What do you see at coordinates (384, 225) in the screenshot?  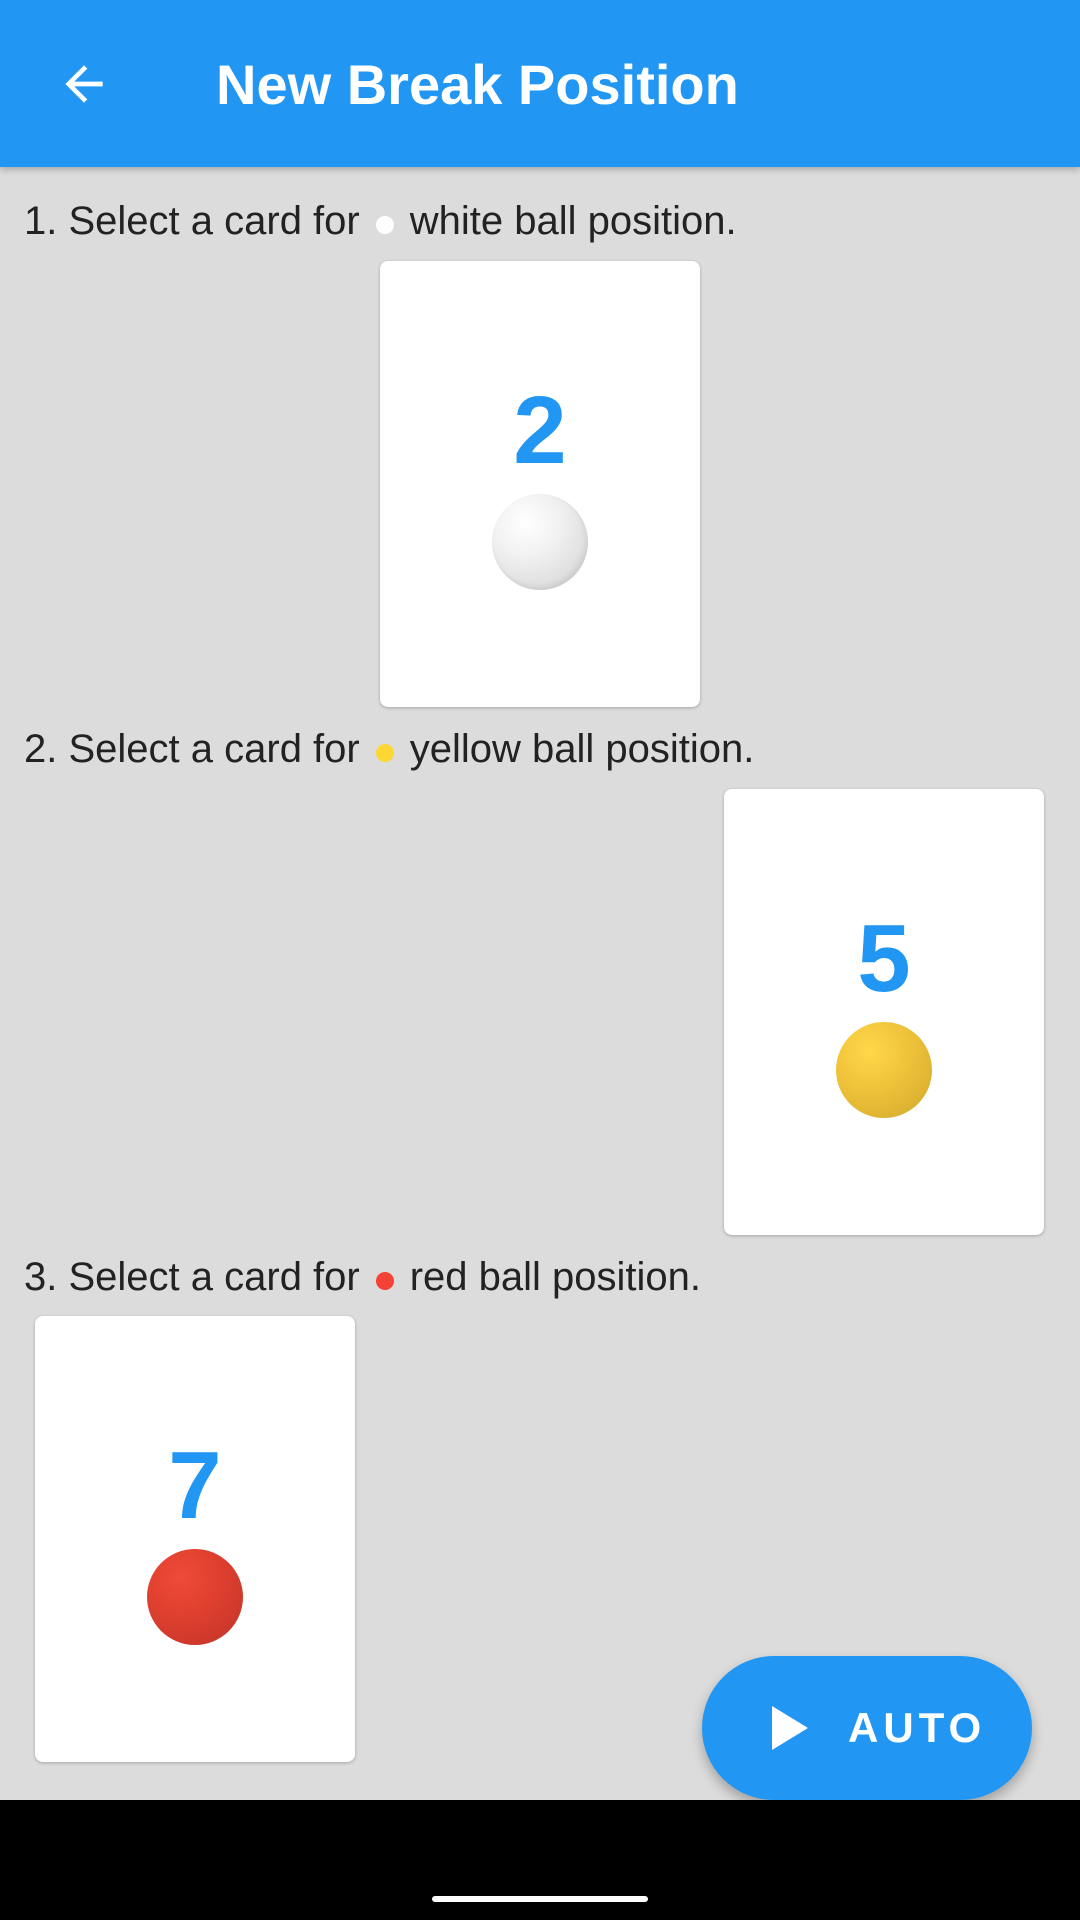 I see `white-ball-dot-icon` at bounding box center [384, 225].